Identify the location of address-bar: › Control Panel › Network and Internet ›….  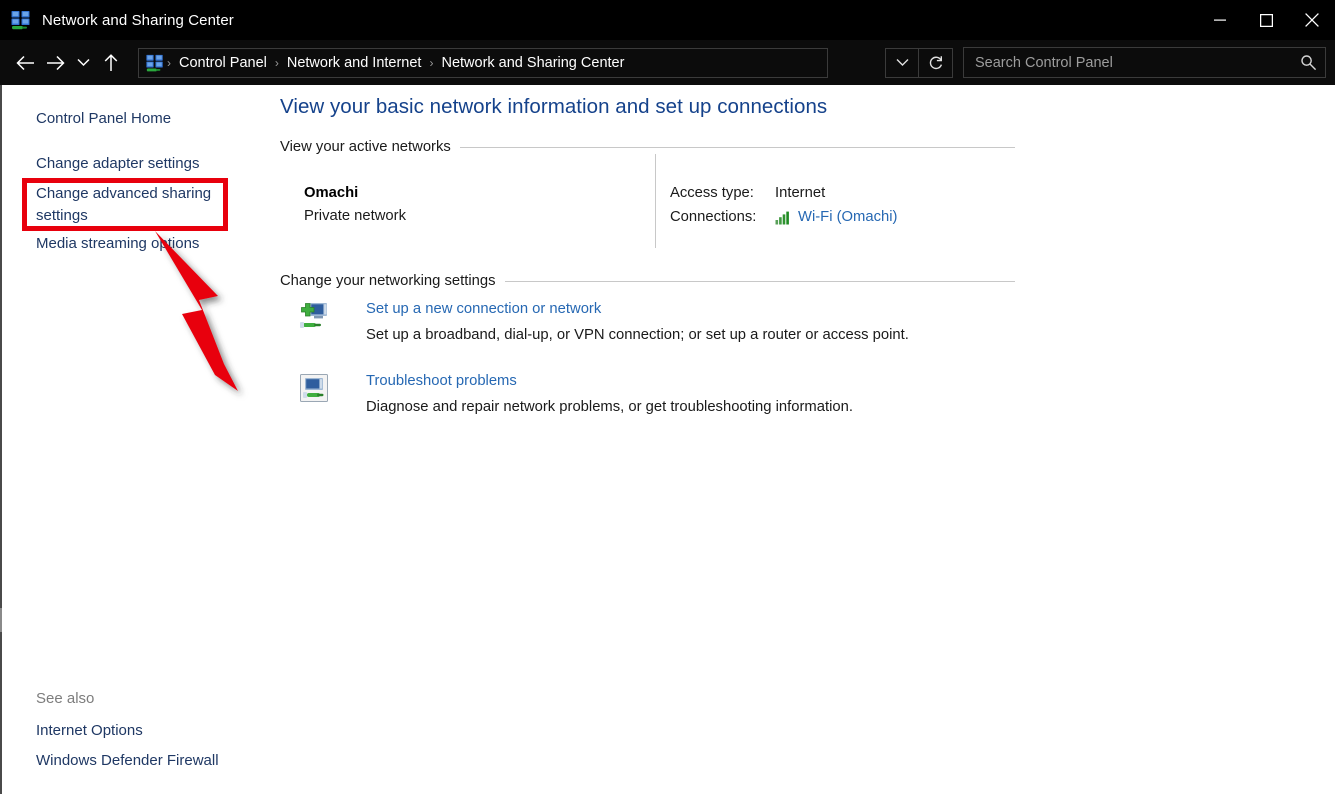
(667, 62).